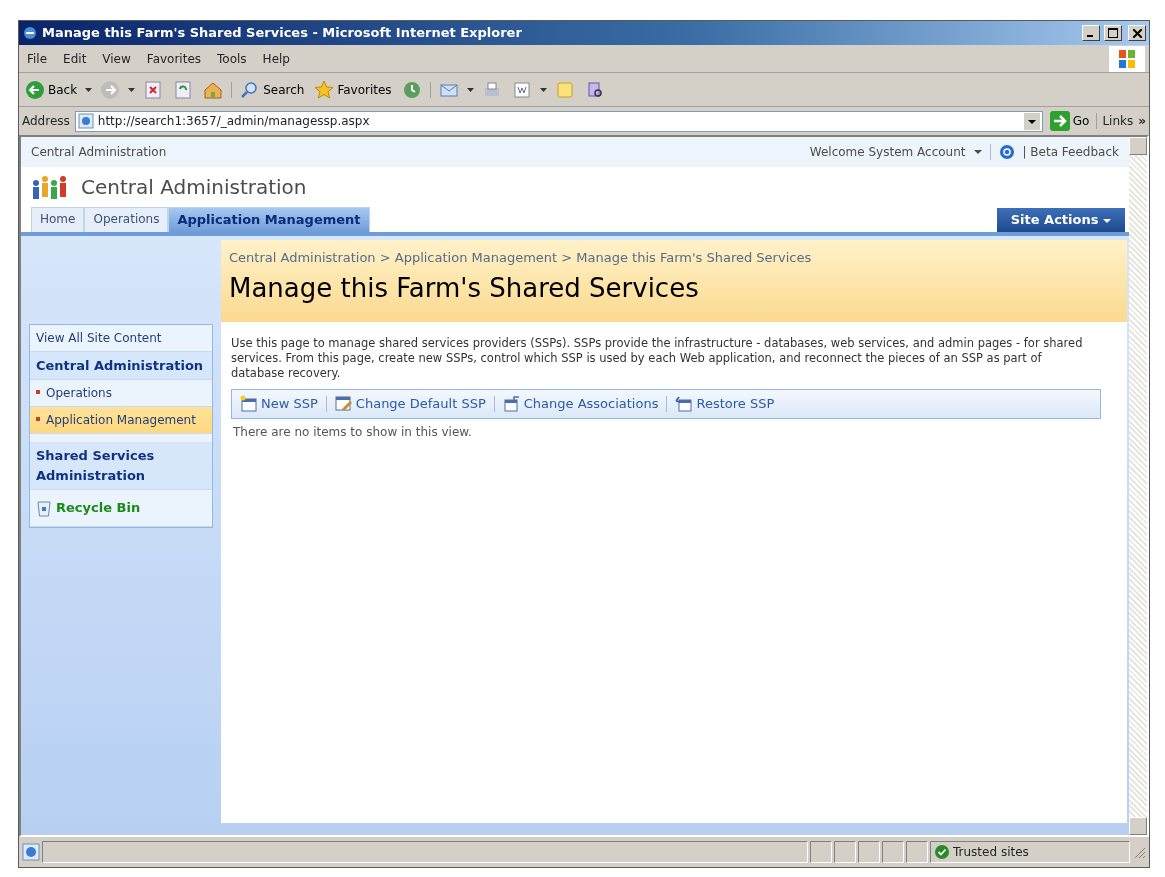 Image resolution: width=1165 pixels, height=877 pixels. Describe the element at coordinates (1060, 220) in the screenshot. I see `site-actions-menu: Site Actions` at that location.